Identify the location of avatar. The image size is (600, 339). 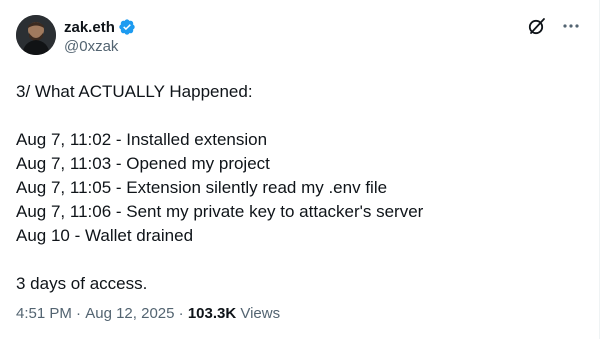
(36, 35).